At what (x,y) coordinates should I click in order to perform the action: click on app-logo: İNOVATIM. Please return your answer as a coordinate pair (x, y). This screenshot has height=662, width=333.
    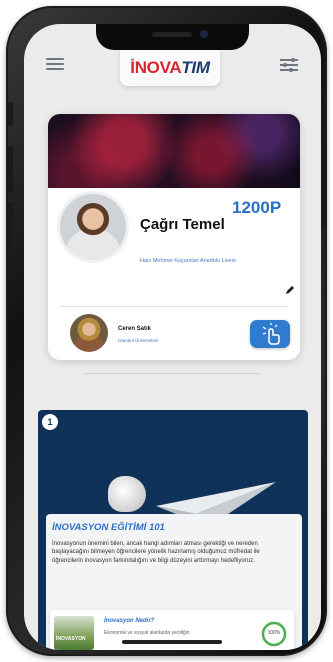
    Looking at the image, I should click on (170, 68).